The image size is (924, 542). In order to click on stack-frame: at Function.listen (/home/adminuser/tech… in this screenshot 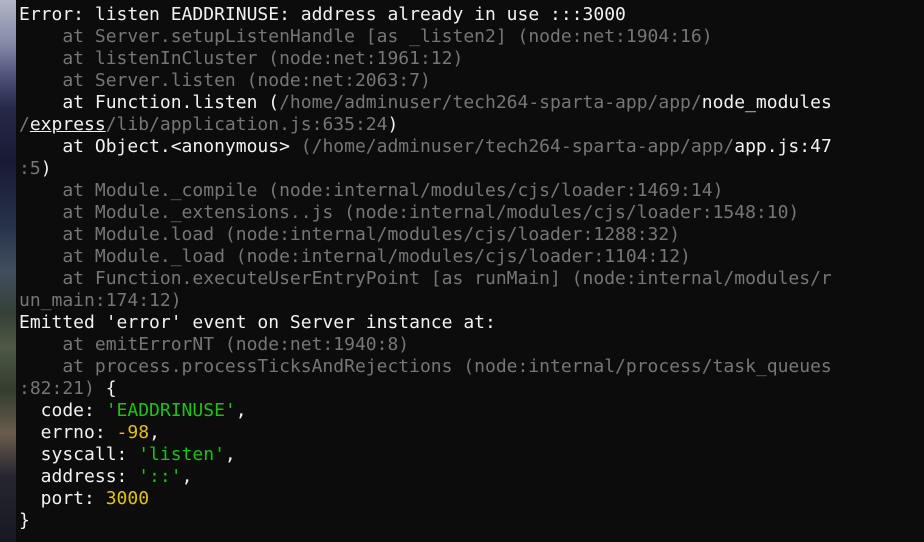, I will do `click(471, 103)`.